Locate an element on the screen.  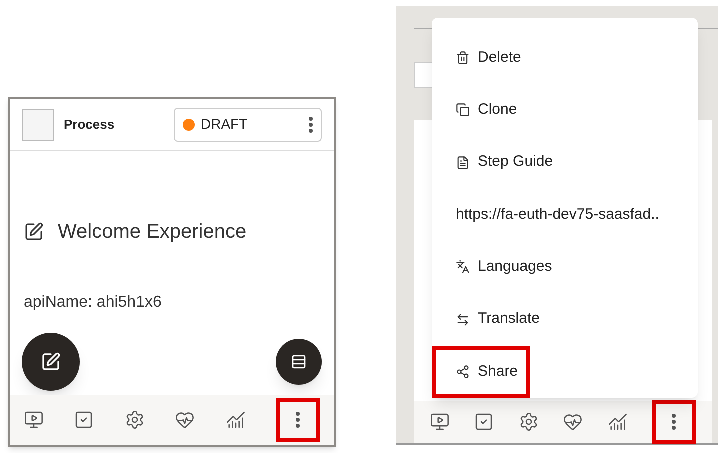
document-icon is located at coordinates (463, 163).